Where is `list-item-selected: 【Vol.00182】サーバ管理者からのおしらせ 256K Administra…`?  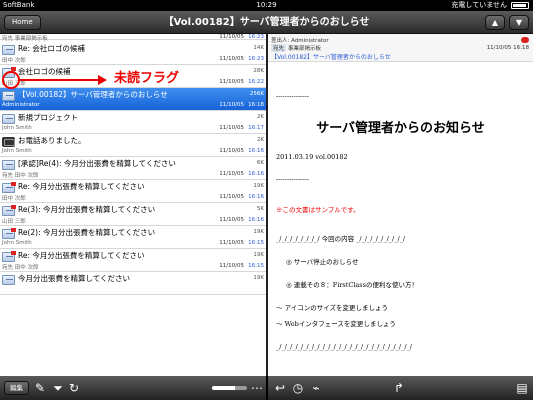 list-item-selected: 【Vol.00182】サーバ管理者からのおしらせ 256K Administra… is located at coordinates (133, 99).